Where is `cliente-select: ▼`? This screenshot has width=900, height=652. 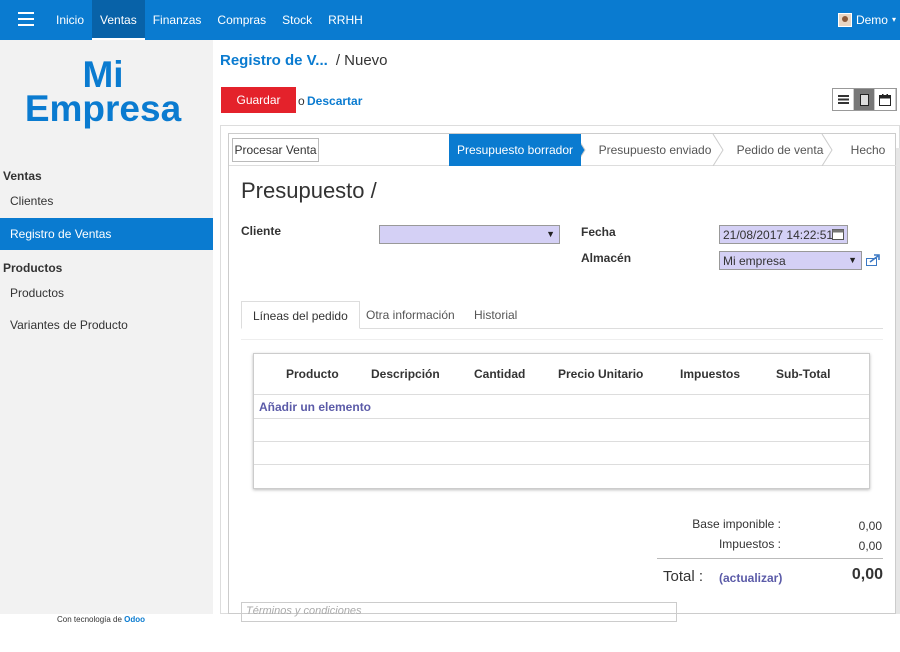 cliente-select: ▼ is located at coordinates (469, 234).